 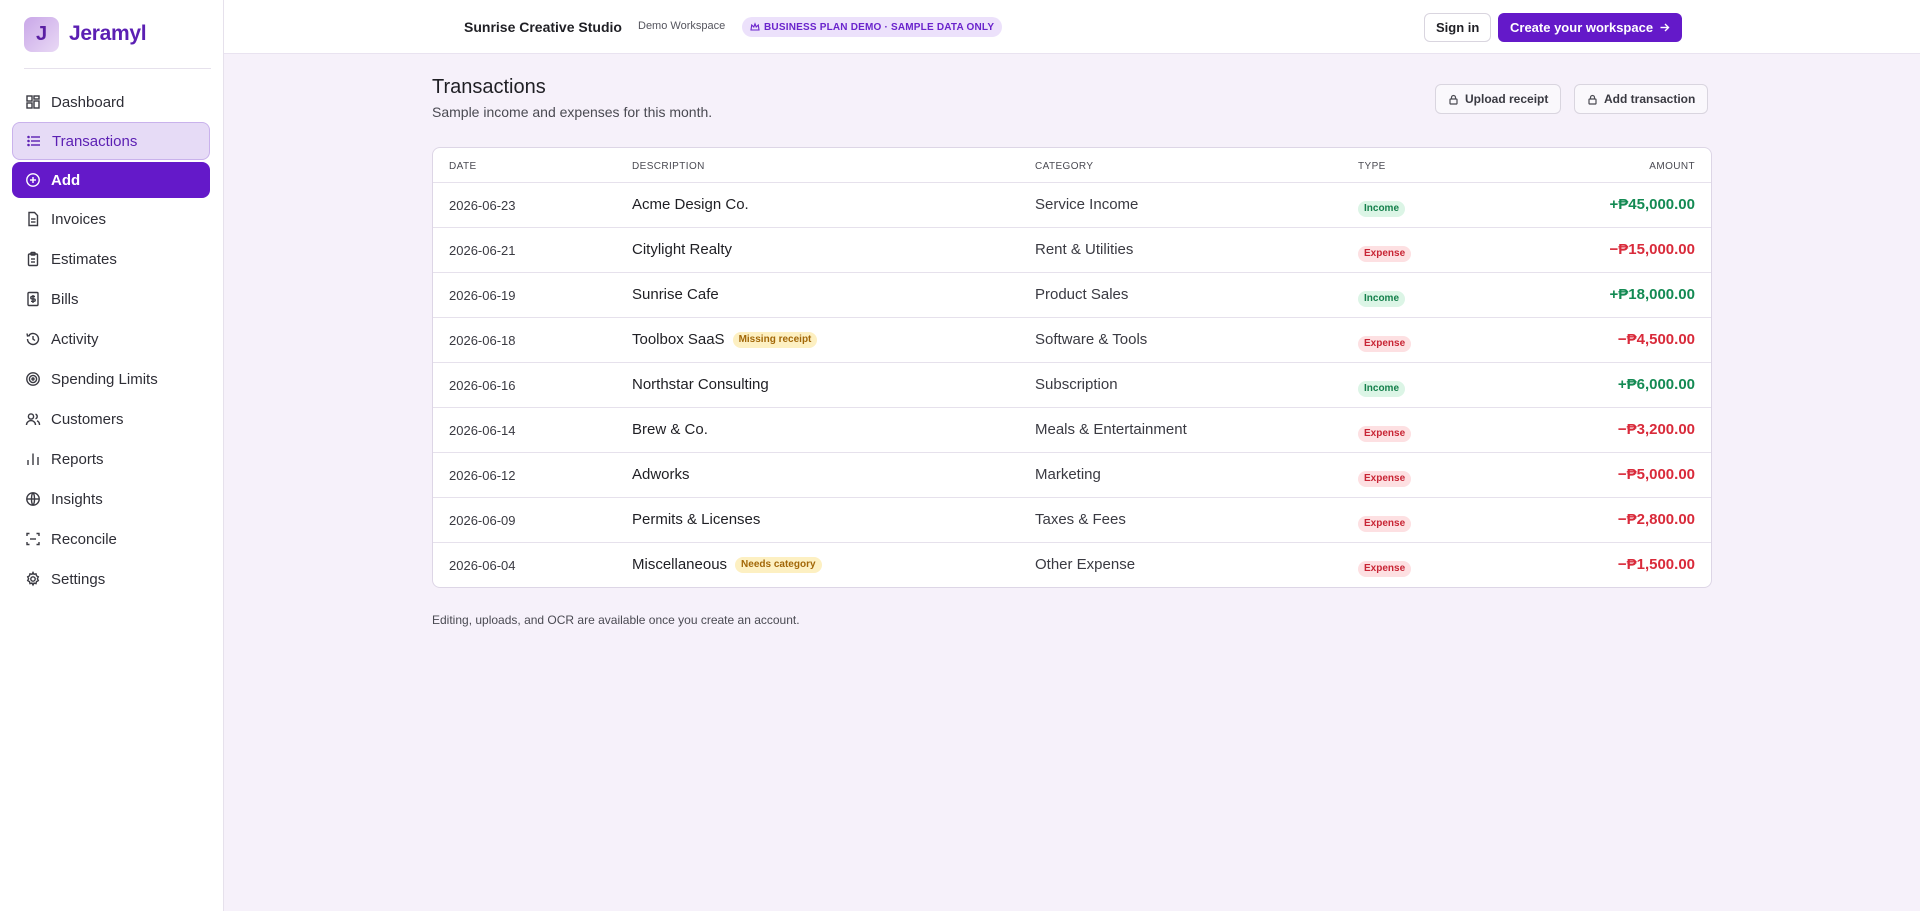 I want to click on file-text-icon, so click(x=33, y=219).